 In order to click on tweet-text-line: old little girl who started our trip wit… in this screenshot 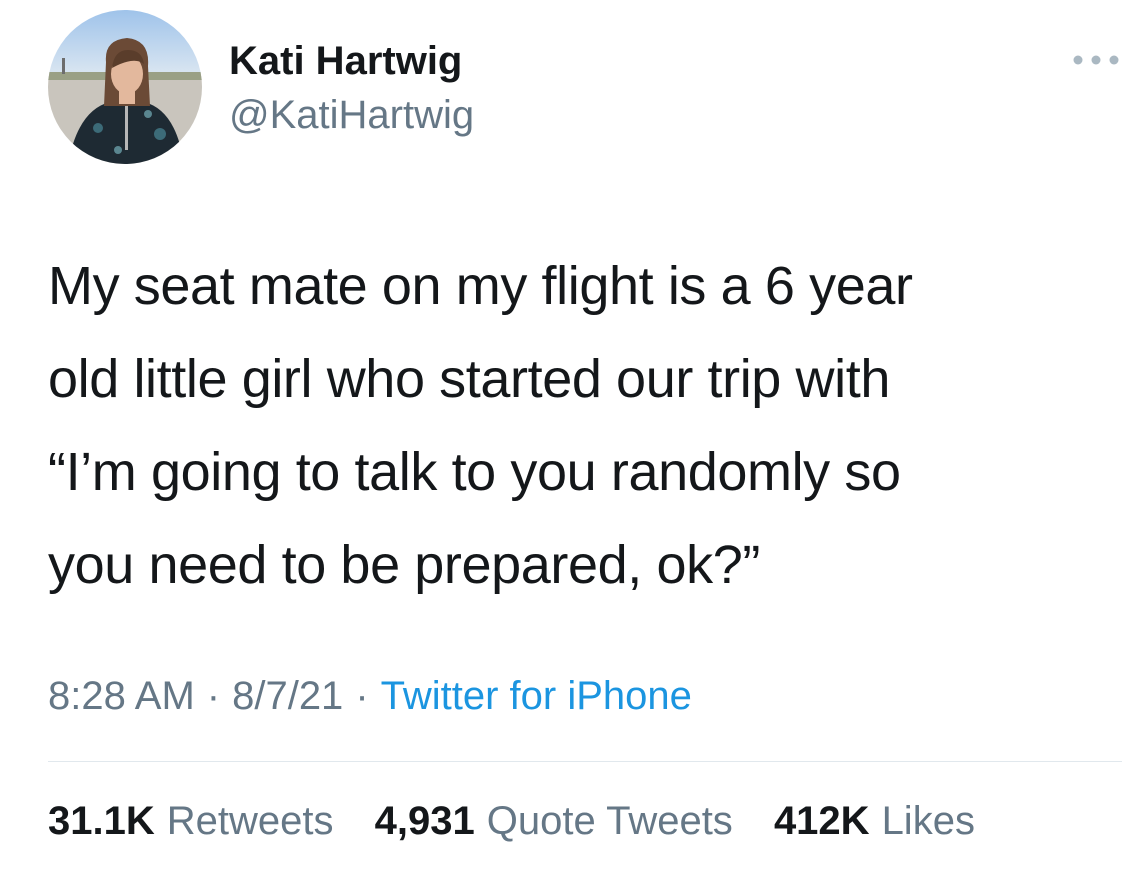, I will do `click(469, 379)`.